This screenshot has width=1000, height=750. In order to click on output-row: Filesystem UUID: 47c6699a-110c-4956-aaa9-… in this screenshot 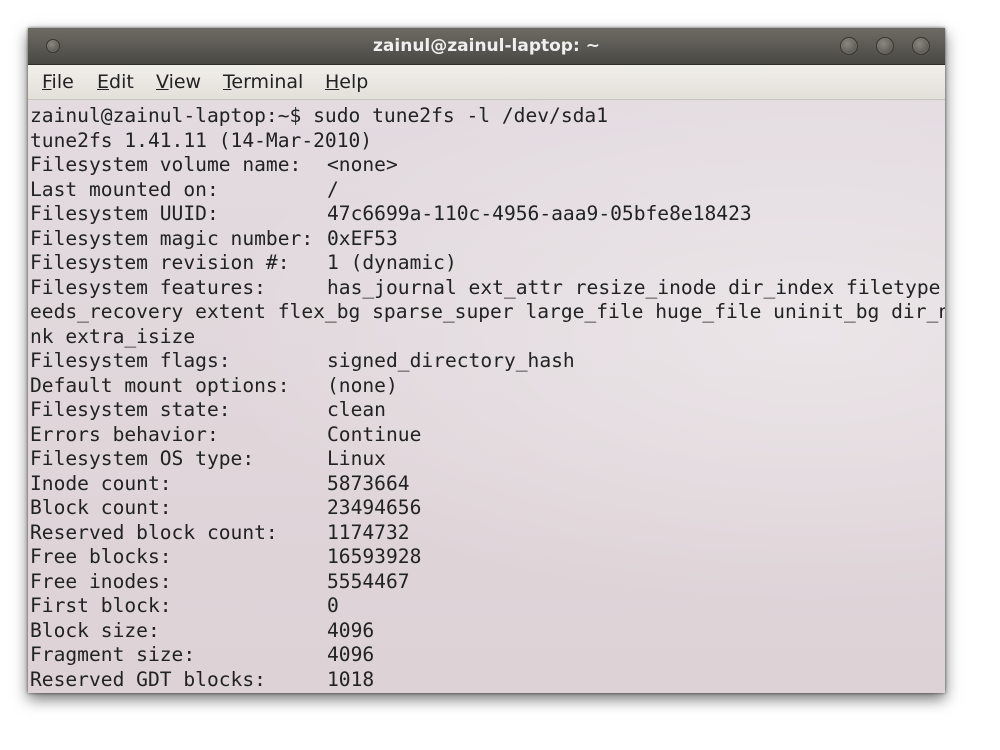, I will do `click(391, 213)`.